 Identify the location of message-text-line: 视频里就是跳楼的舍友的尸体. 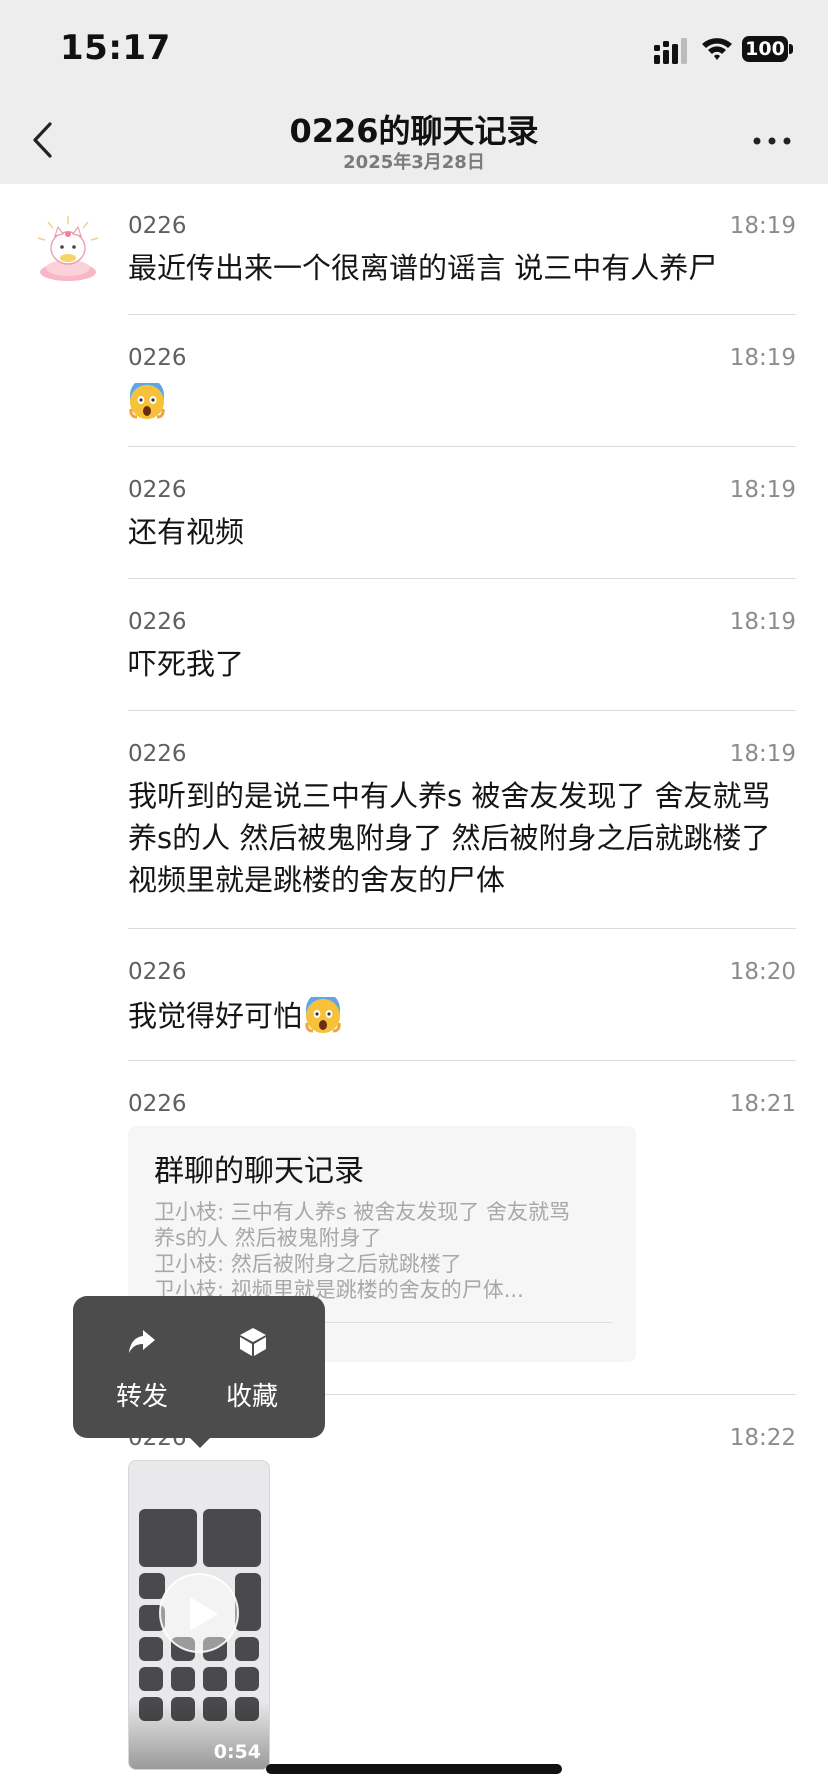
(317, 880).